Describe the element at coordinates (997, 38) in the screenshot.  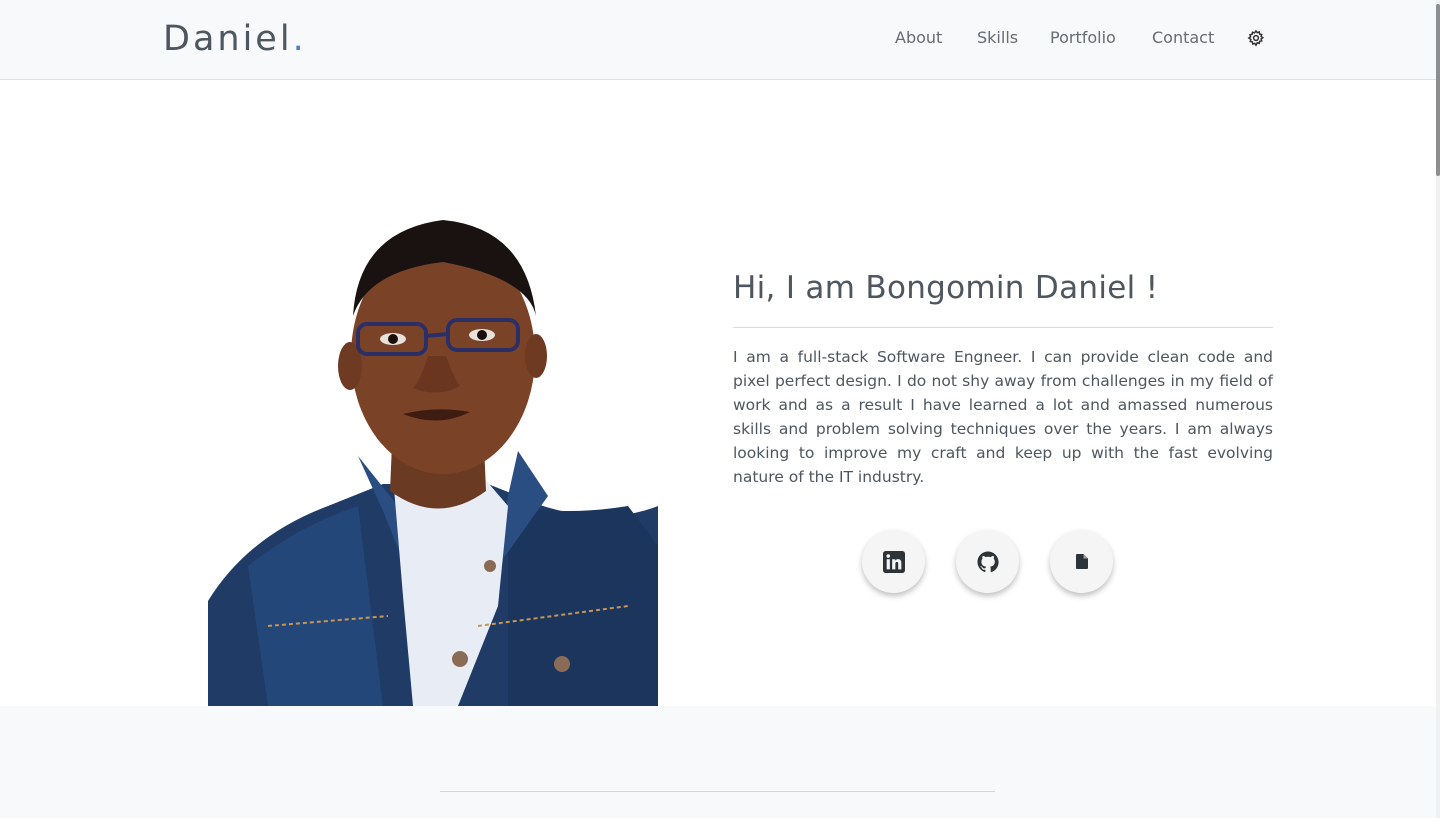
I see `nav-skills: Skills` at that location.